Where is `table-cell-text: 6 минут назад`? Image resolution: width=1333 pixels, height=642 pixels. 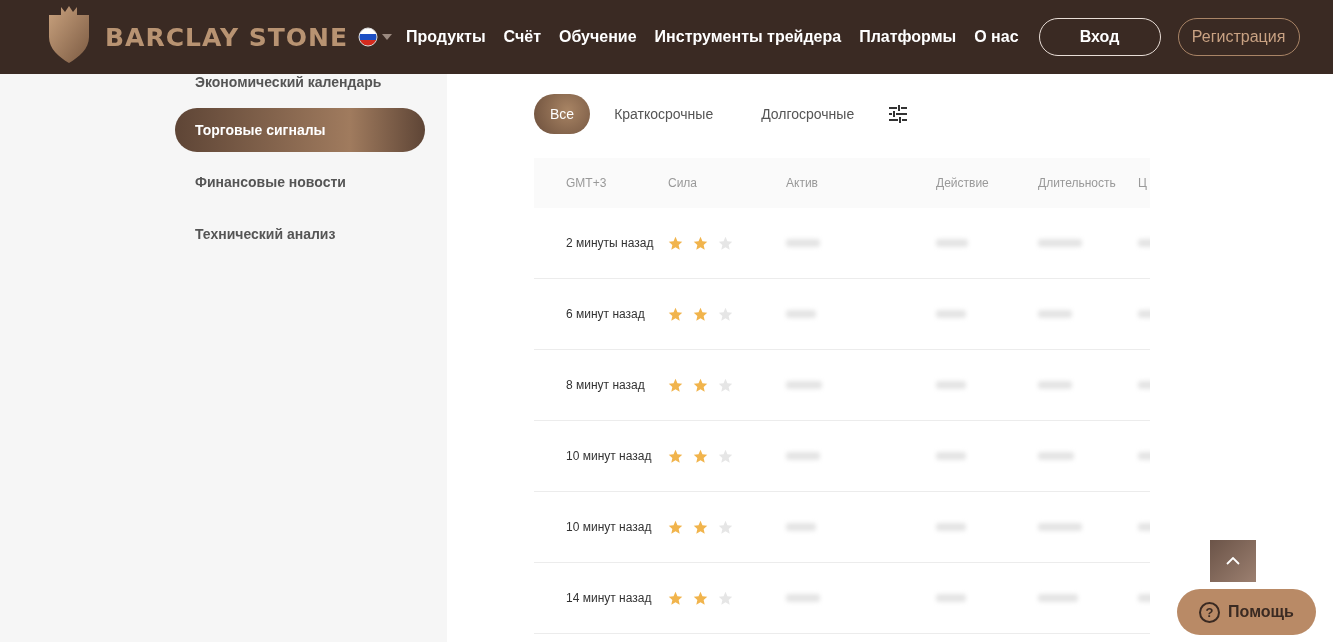 table-cell-text: 6 минут назад is located at coordinates (605, 314).